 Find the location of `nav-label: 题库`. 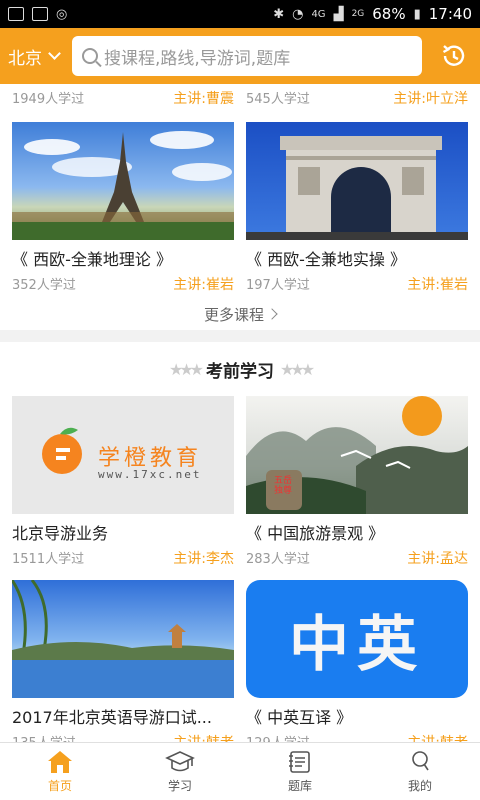

nav-label: 题库 is located at coordinates (299, 786).